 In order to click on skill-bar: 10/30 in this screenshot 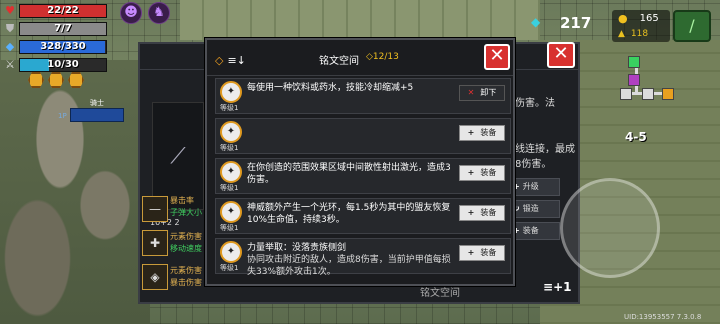, I will do `click(63, 65)`.